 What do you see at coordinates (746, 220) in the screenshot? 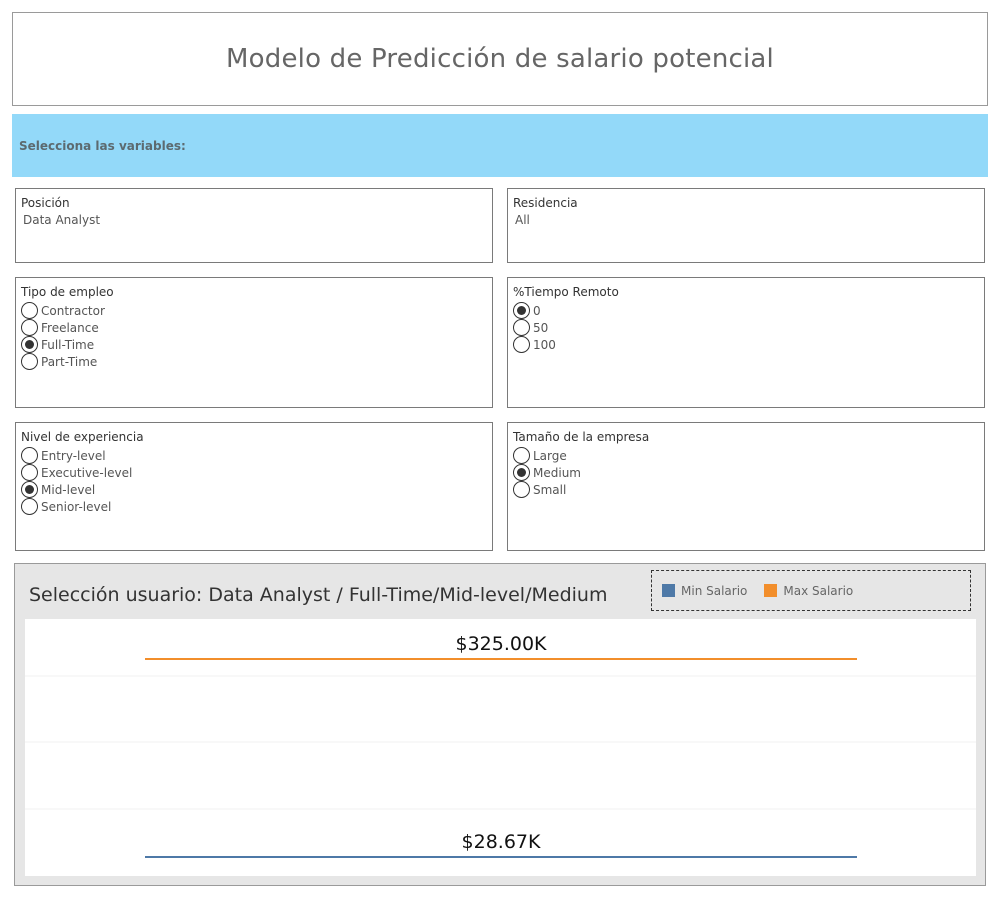
I see `residencia-value: All` at bounding box center [746, 220].